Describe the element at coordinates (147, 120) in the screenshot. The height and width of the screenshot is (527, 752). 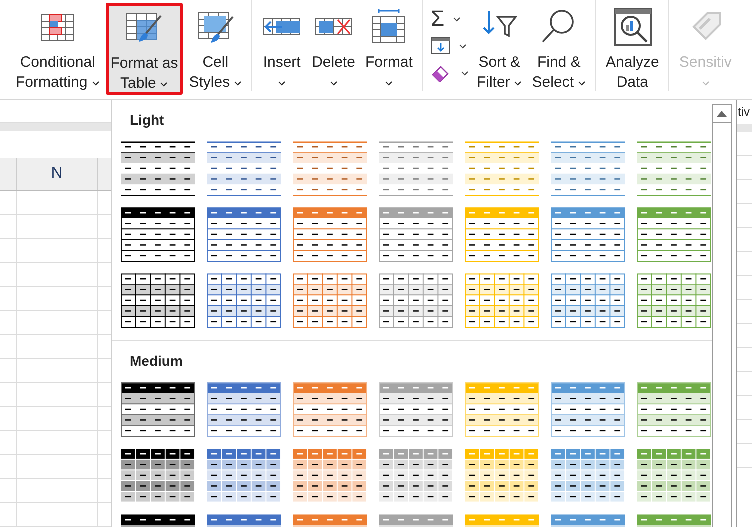
I see `section-heading: Light` at that location.